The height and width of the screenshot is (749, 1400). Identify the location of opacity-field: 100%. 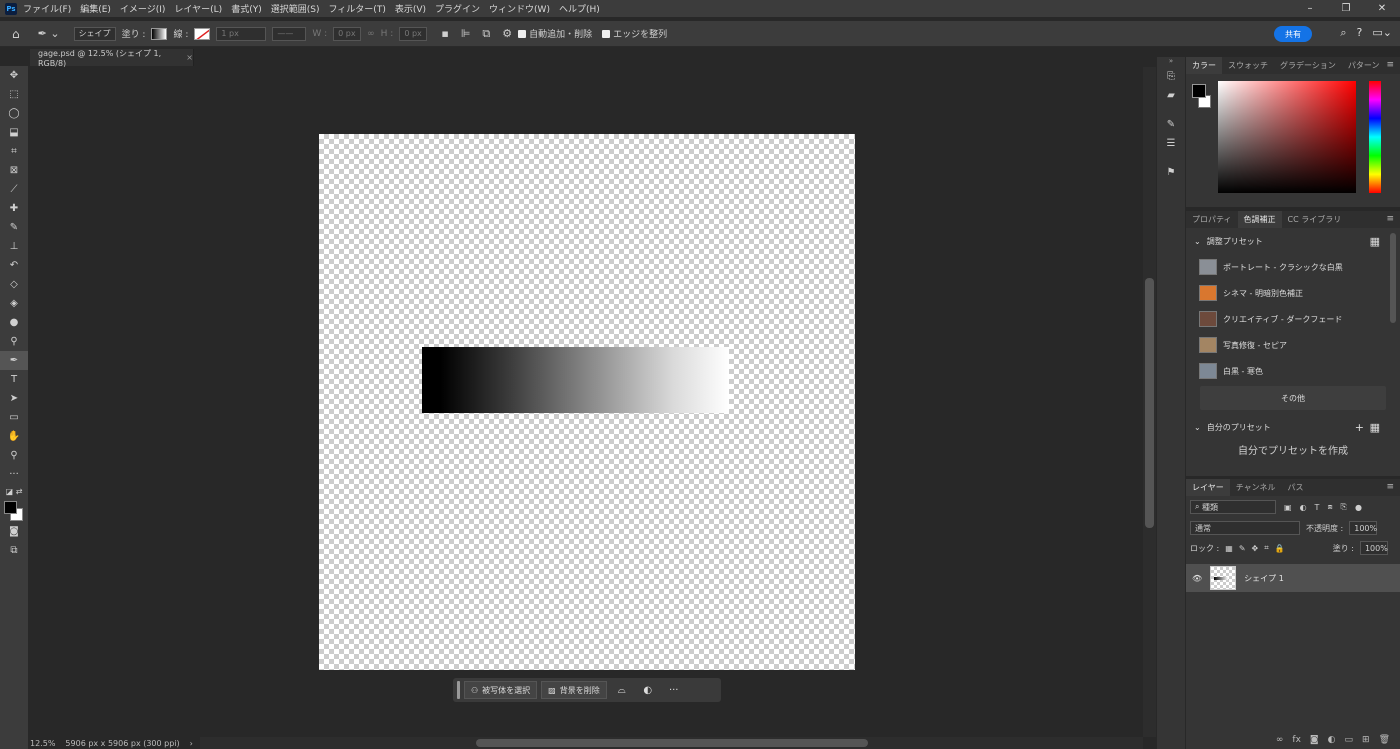
(1363, 528).